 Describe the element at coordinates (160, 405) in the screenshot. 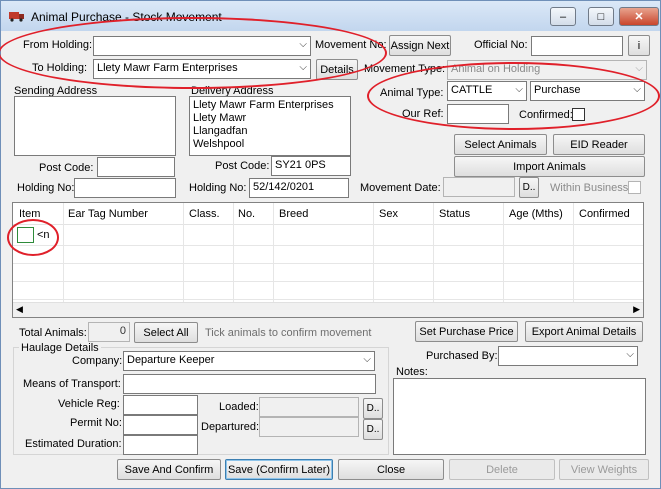

I see `vehicle-reg-input` at that location.